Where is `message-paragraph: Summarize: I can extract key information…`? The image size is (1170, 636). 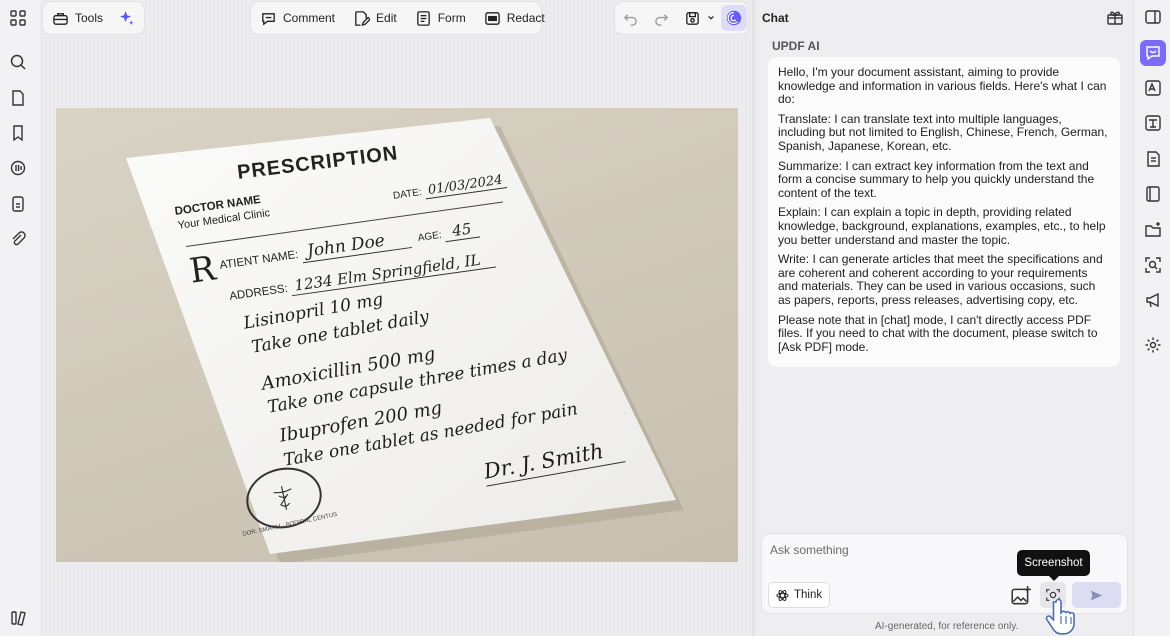
message-paragraph: Summarize: I can extract key information… is located at coordinates (936, 179).